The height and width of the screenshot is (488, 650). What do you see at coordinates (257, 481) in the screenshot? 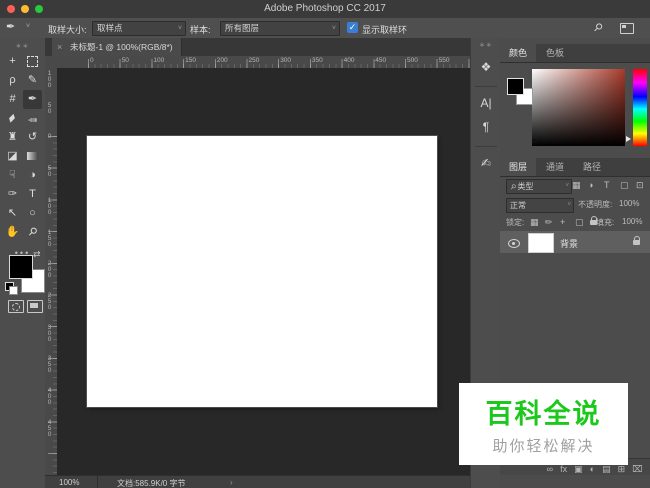
I see `status-bar: 100% 文档:585.9K/0 字节 ›` at bounding box center [257, 481].